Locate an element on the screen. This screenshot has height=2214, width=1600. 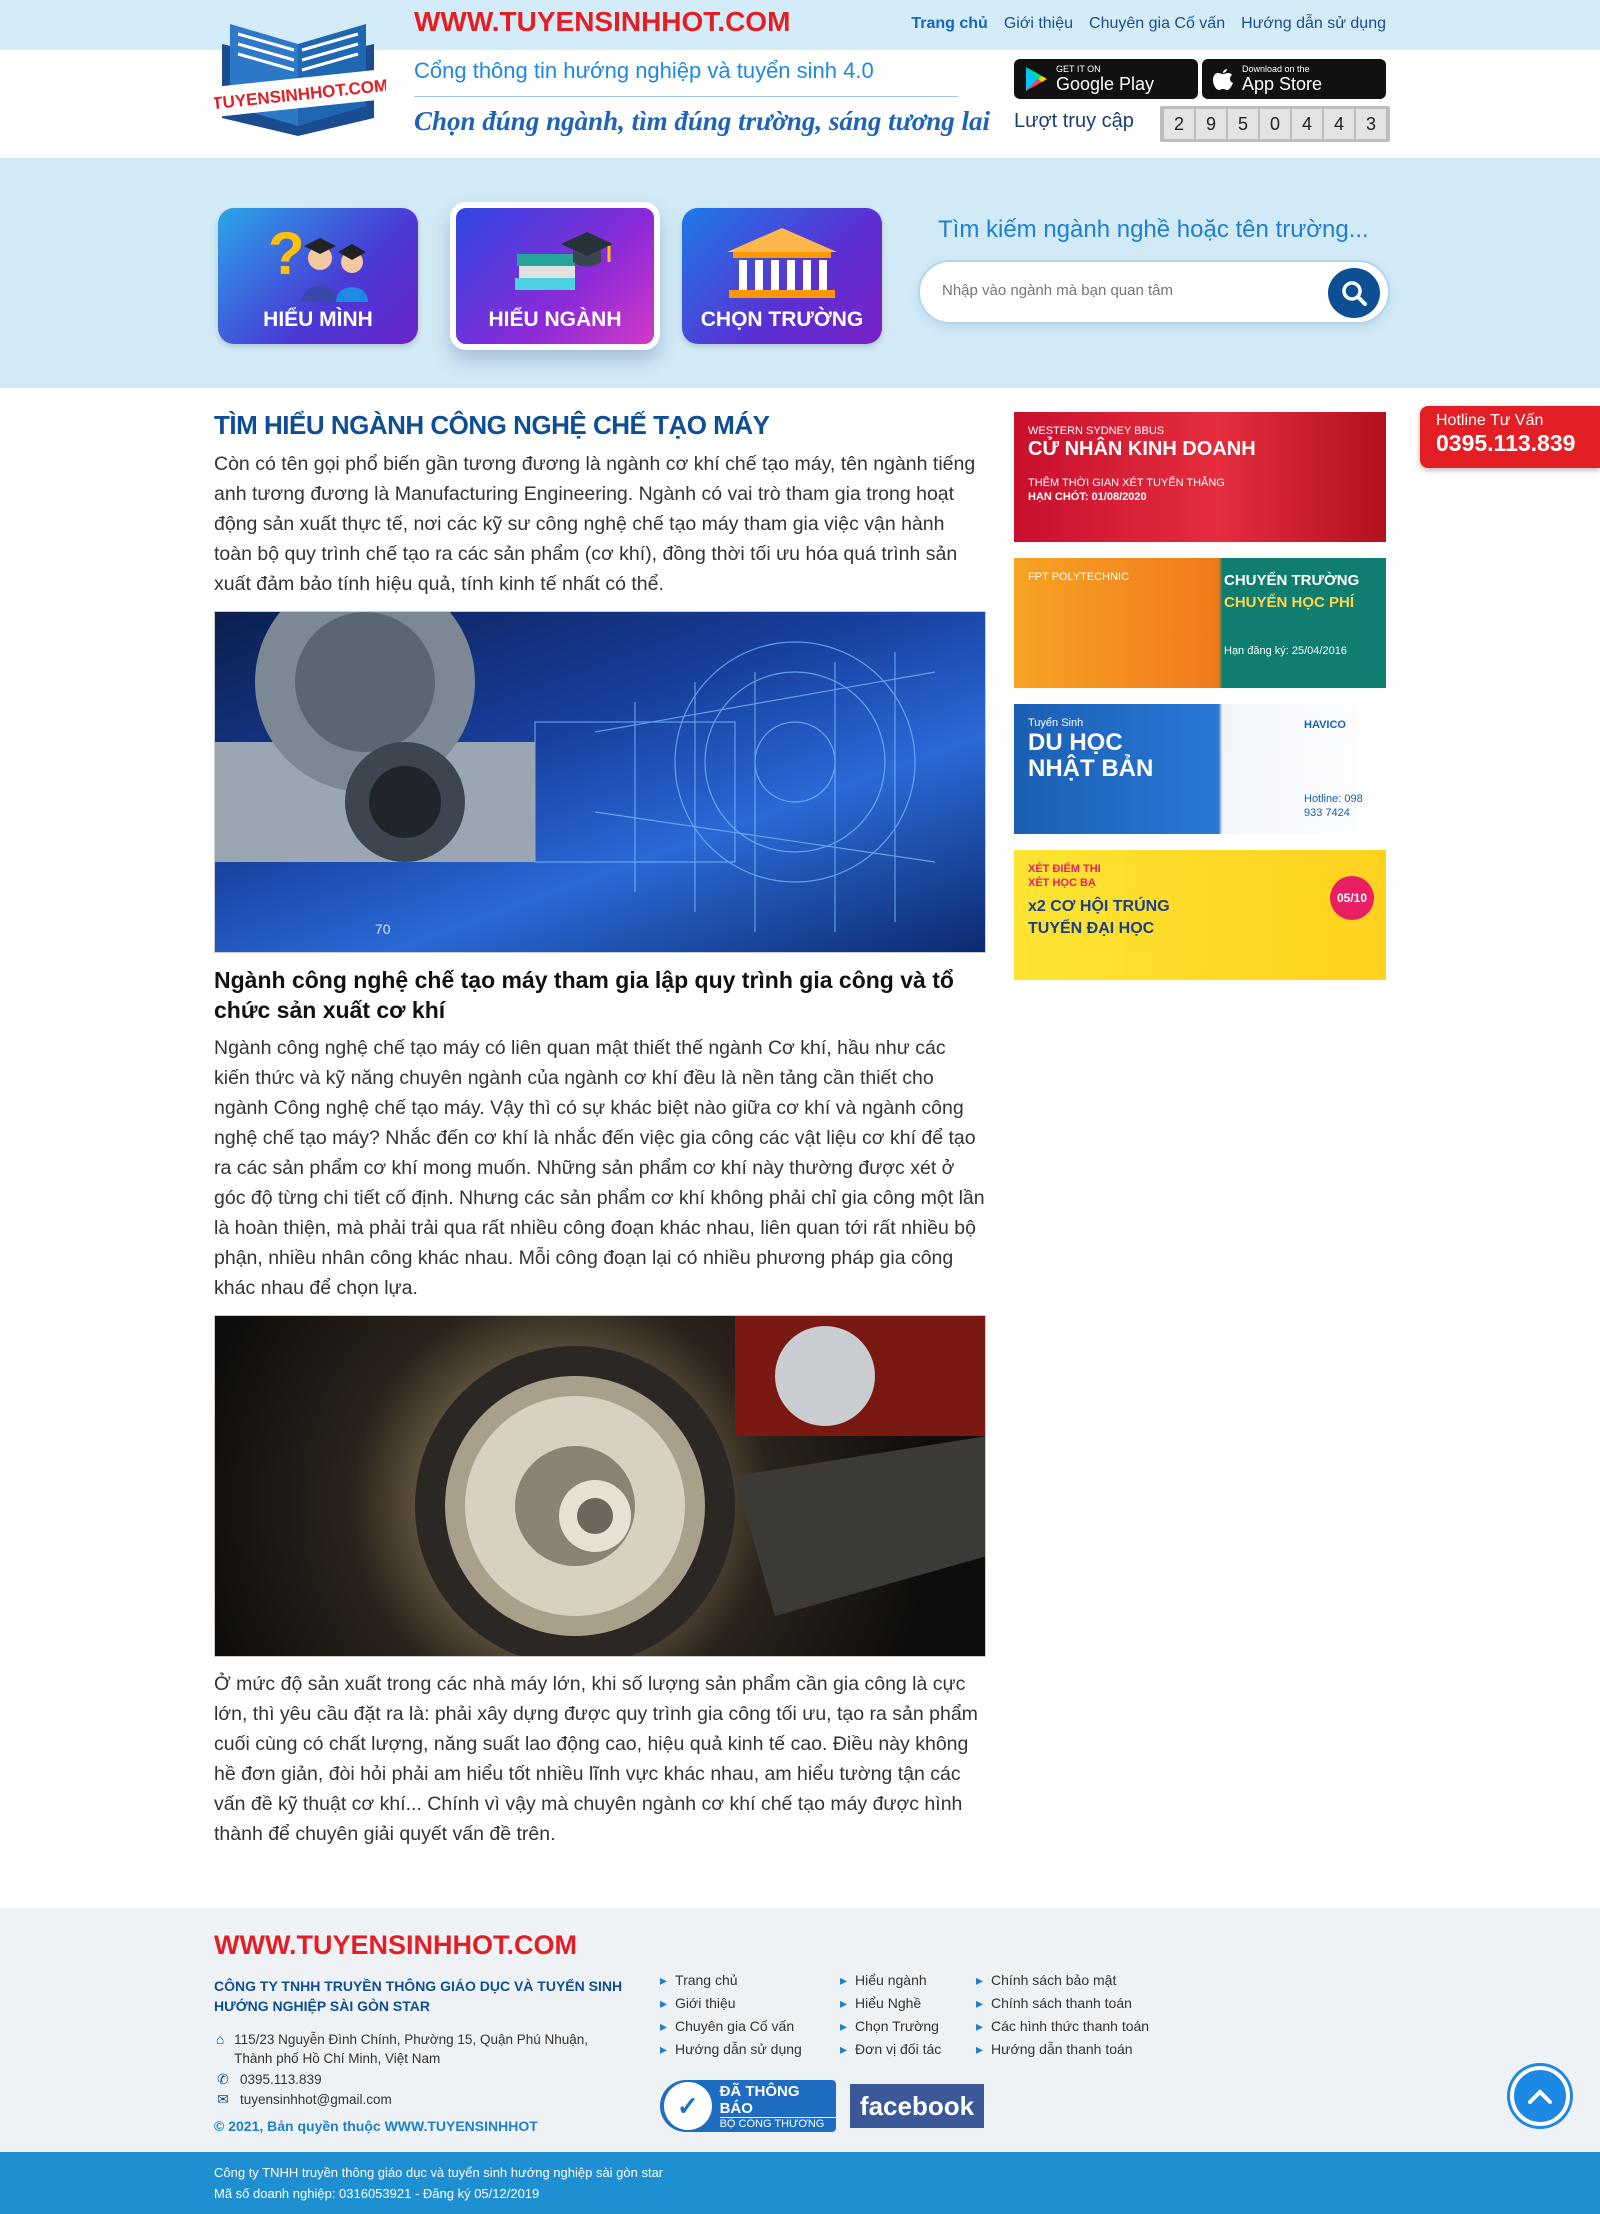
apple-icon is located at coordinates (1223, 79).